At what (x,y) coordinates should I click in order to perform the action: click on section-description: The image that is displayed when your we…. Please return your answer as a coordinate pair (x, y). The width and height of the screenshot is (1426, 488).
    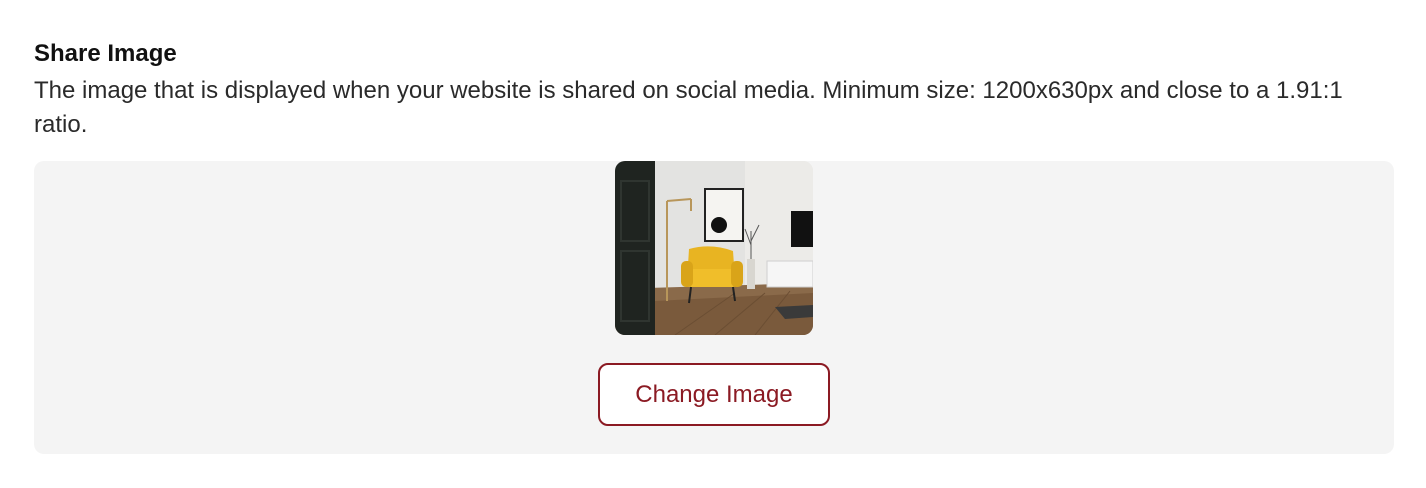
    Looking at the image, I should click on (688, 107).